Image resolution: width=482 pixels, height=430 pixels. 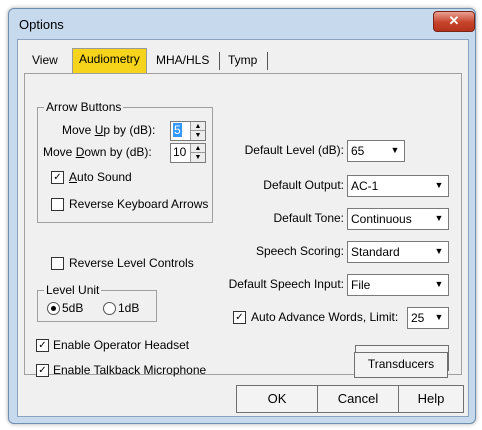 What do you see at coordinates (57, 263) in the screenshot?
I see `reverse-level-controls-checkbox` at bounding box center [57, 263].